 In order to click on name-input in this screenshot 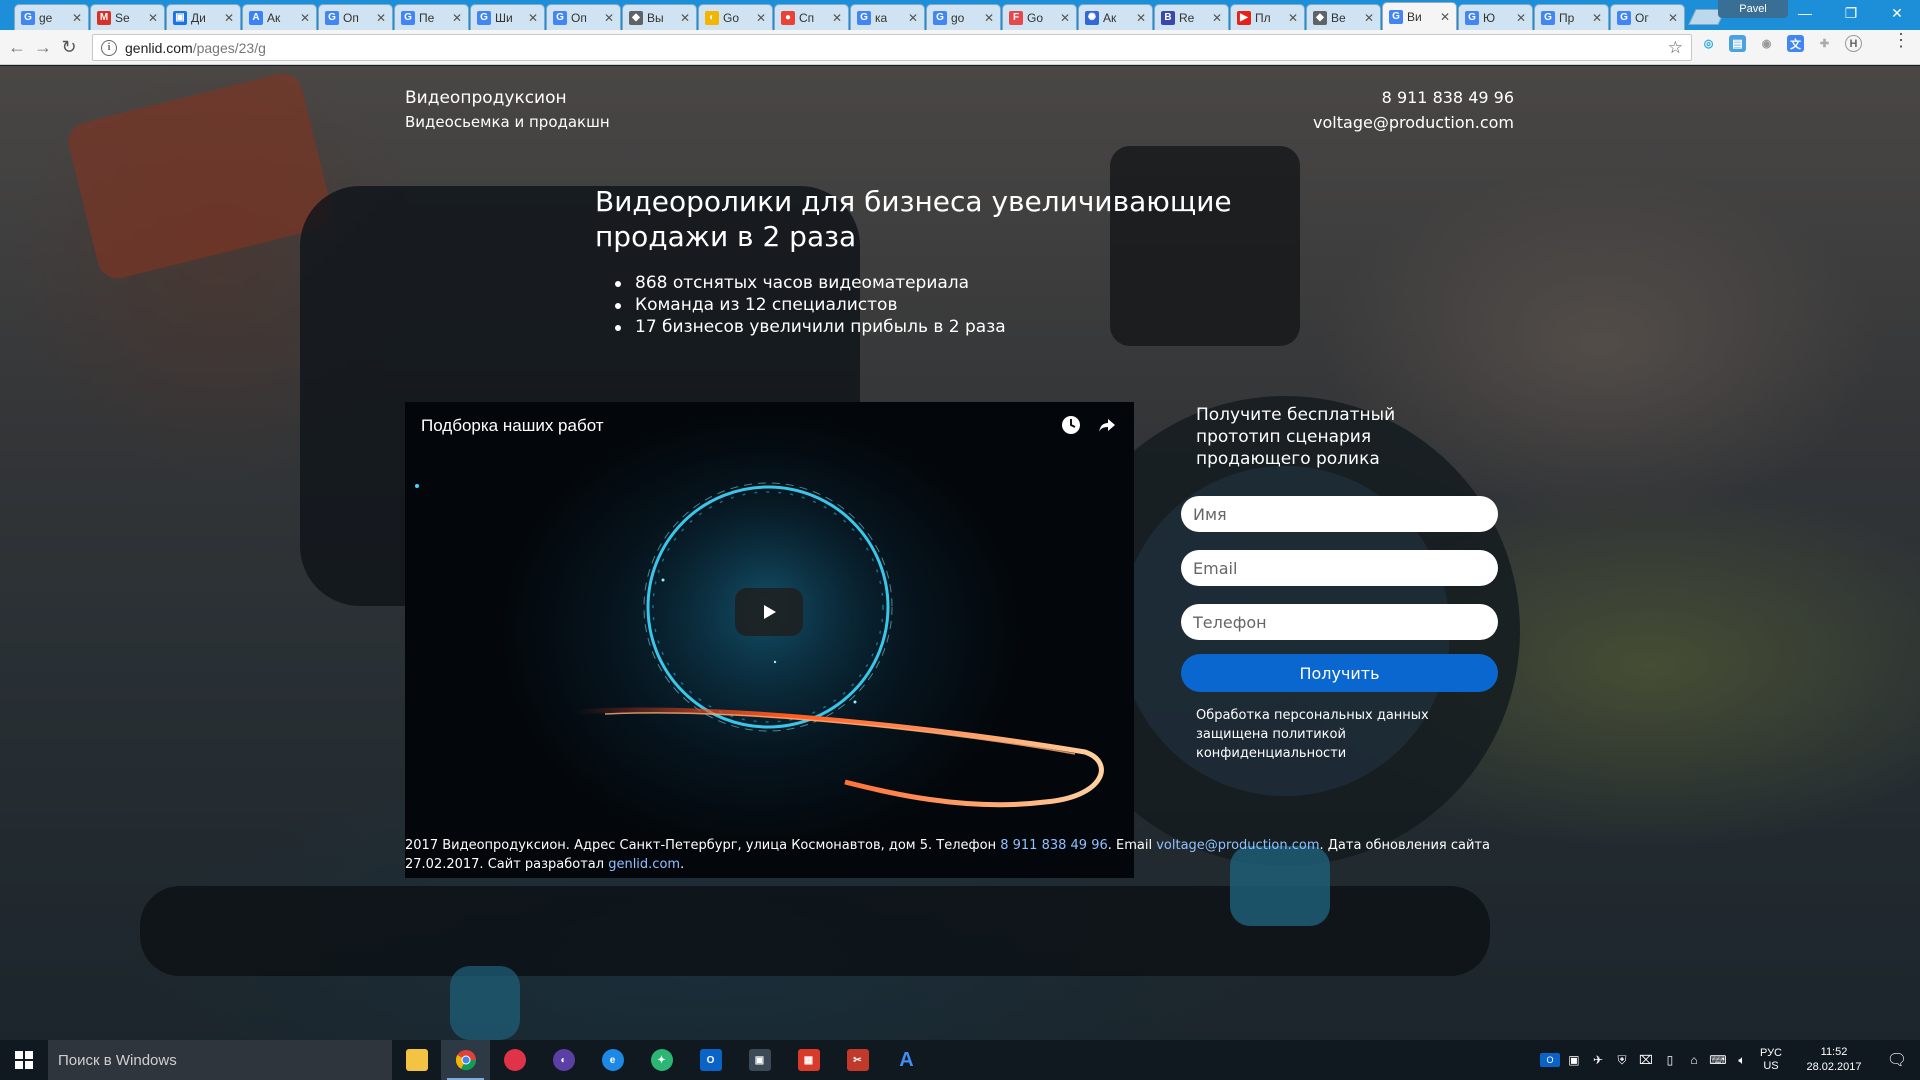, I will do `click(1339, 514)`.